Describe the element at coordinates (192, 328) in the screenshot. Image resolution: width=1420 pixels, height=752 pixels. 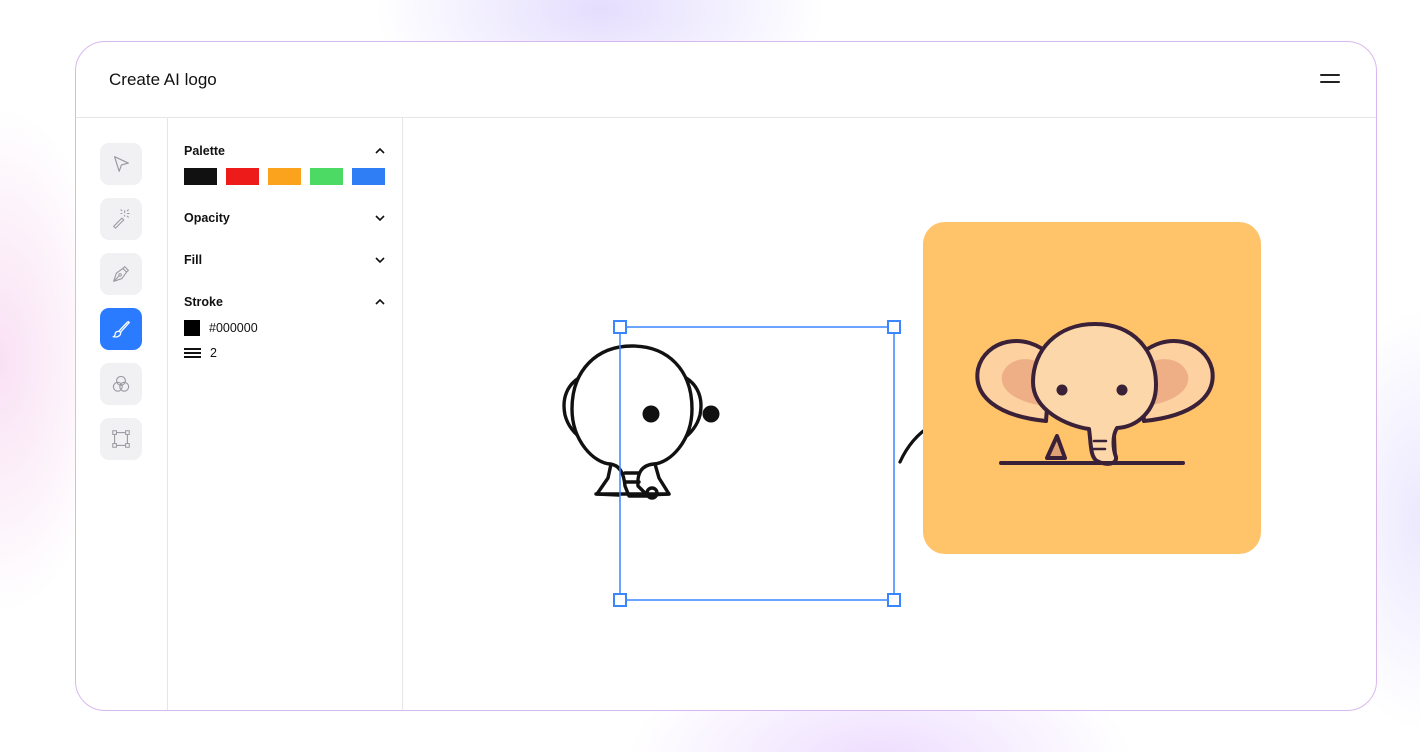
I see `stroke-color-swatch` at that location.